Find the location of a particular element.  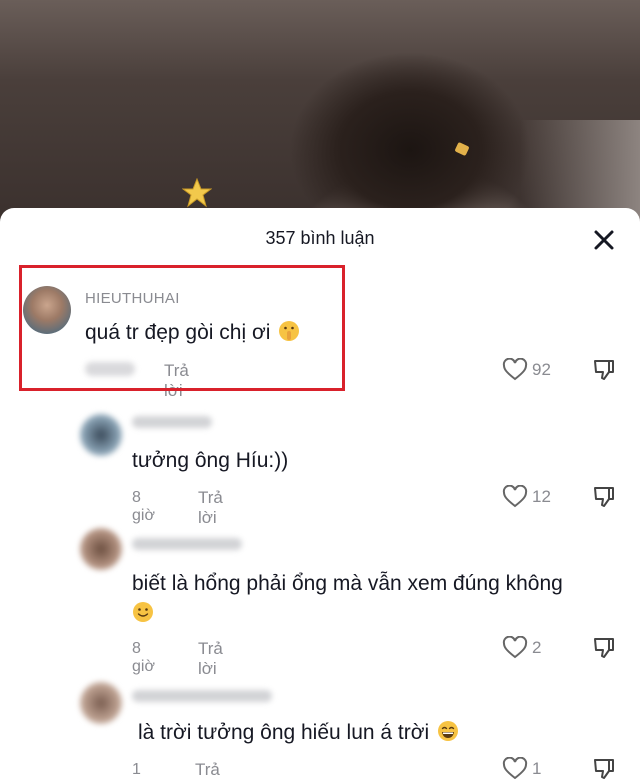

comment-count: 357 bình luận is located at coordinates (320, 238).